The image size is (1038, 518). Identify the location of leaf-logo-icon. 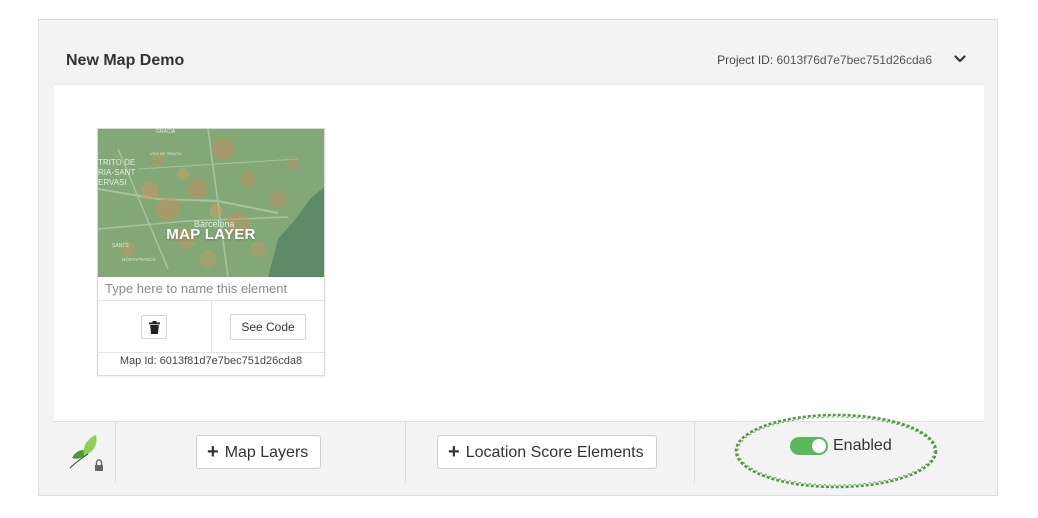
(86, 454).